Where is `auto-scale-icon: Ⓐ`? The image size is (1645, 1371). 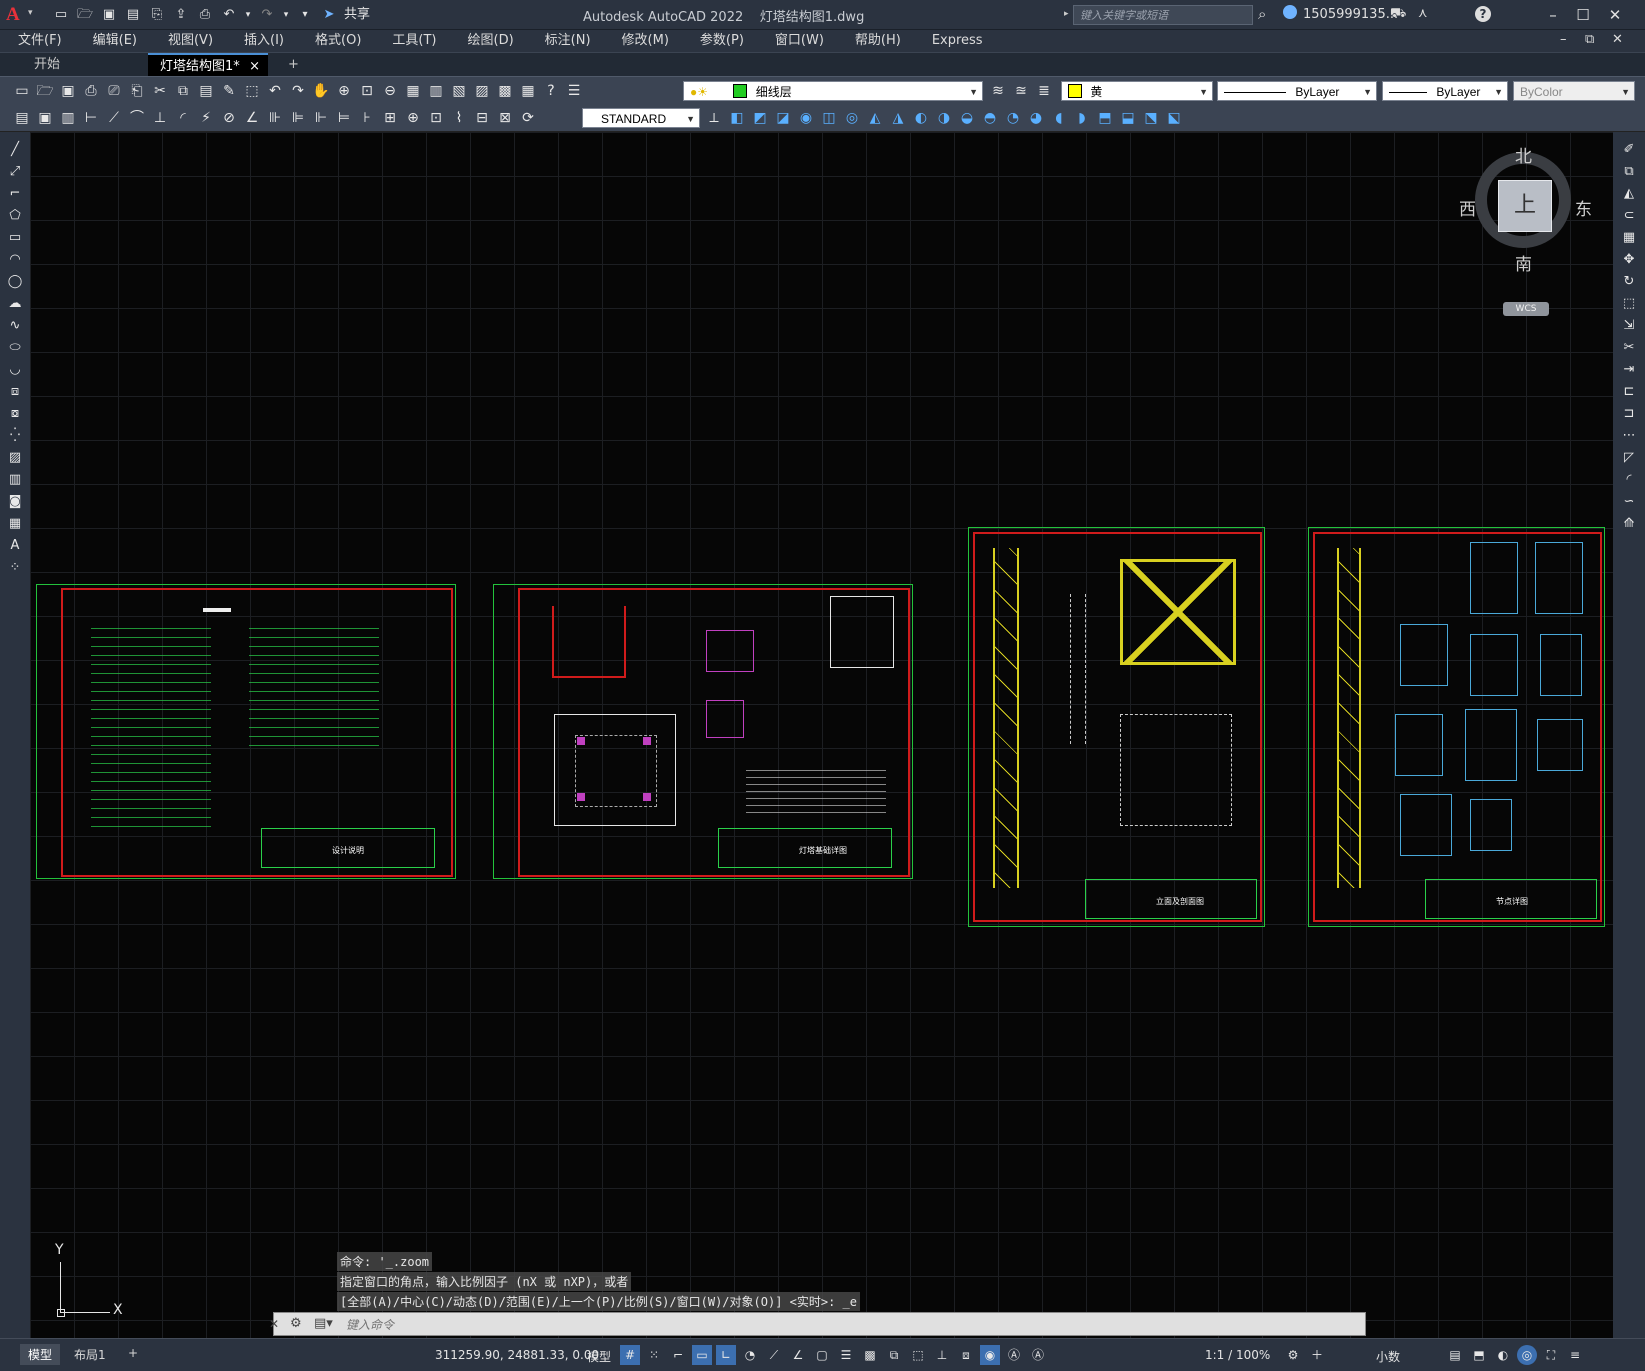
auto-scale-icon: Ⓐ is located at coordinates (1038, 1355).